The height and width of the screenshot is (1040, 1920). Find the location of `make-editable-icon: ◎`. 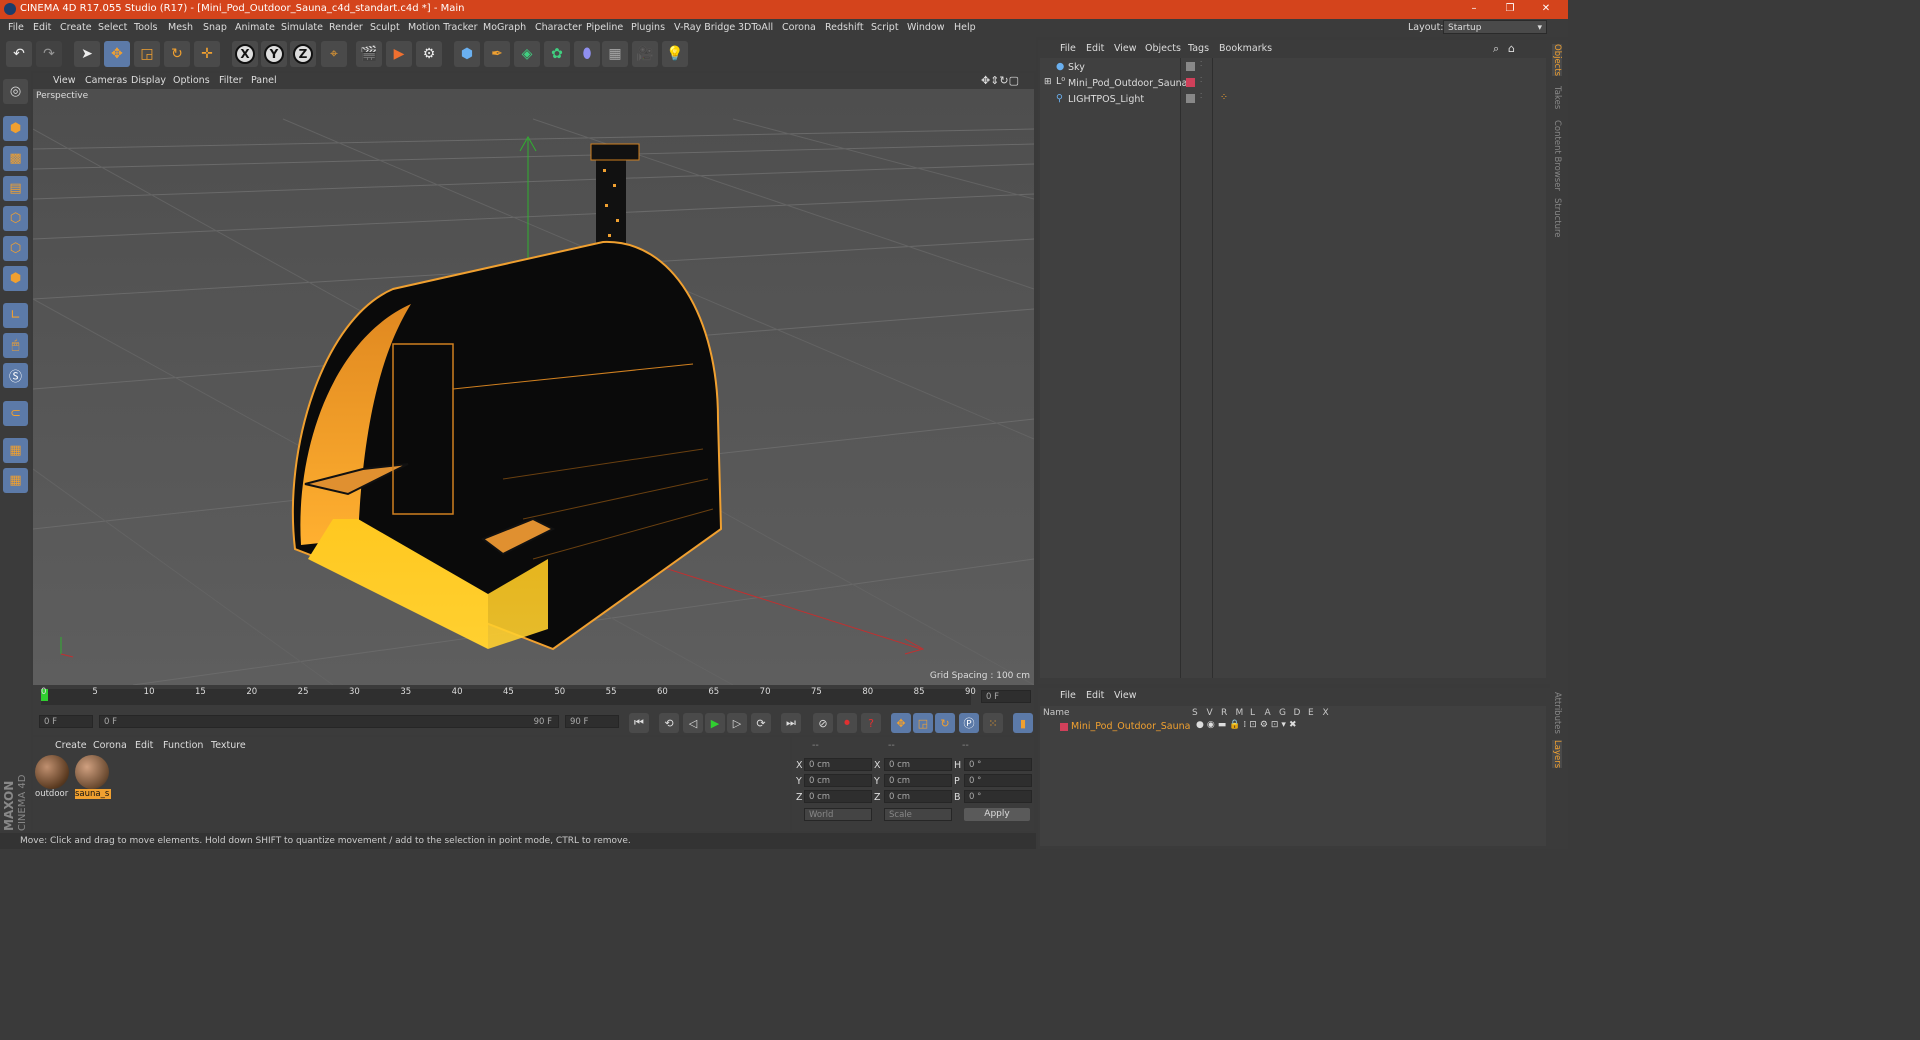

make-editable-icon: ◎ is located at coordinates (15, 91).